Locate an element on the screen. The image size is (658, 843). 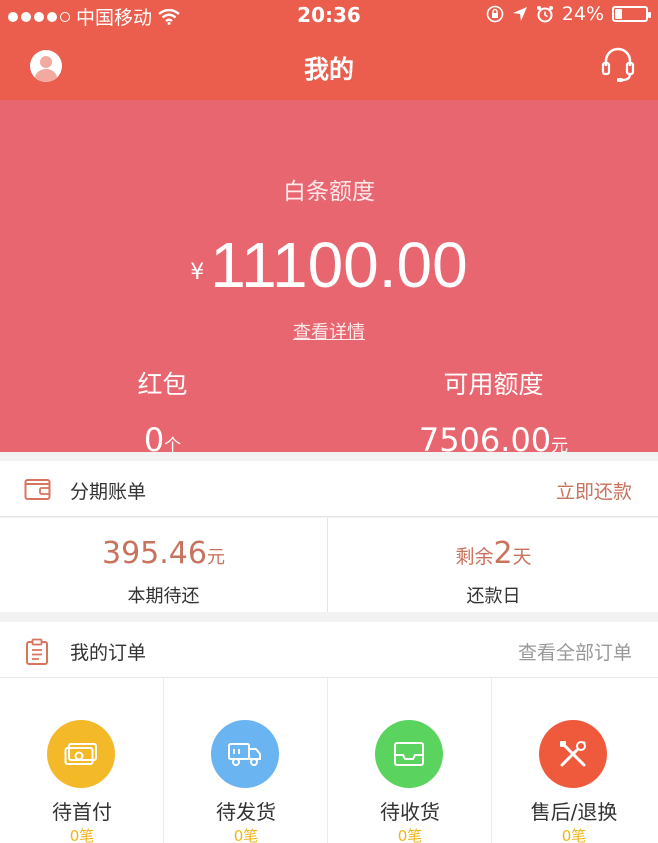
status-bar: 中国移动 20:36 24% is located at coordinates (329, 15).